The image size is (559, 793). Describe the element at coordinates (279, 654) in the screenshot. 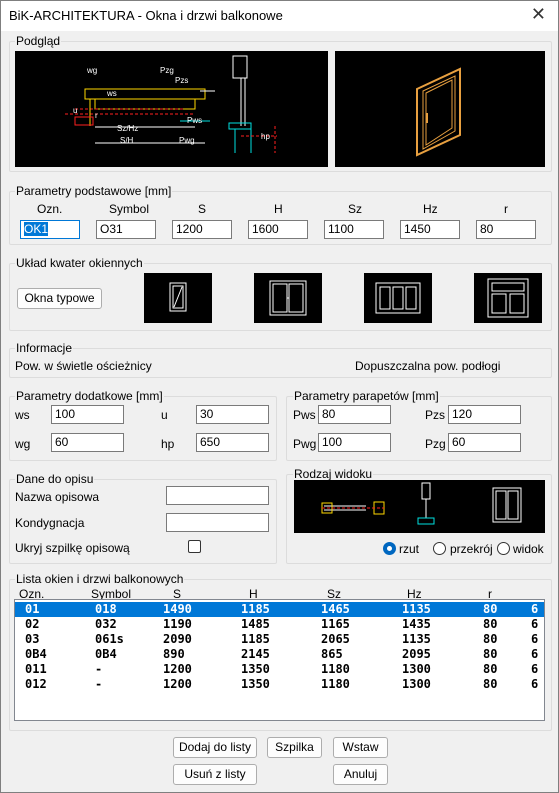

I see `list-row: 0B4 0B4 890 2145 865 2095 80 6` at that location.